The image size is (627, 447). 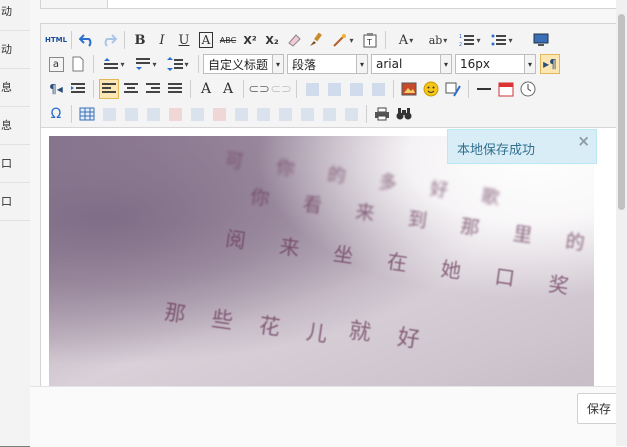 I want to click on align-left-icon, so click(x=109, y=88).